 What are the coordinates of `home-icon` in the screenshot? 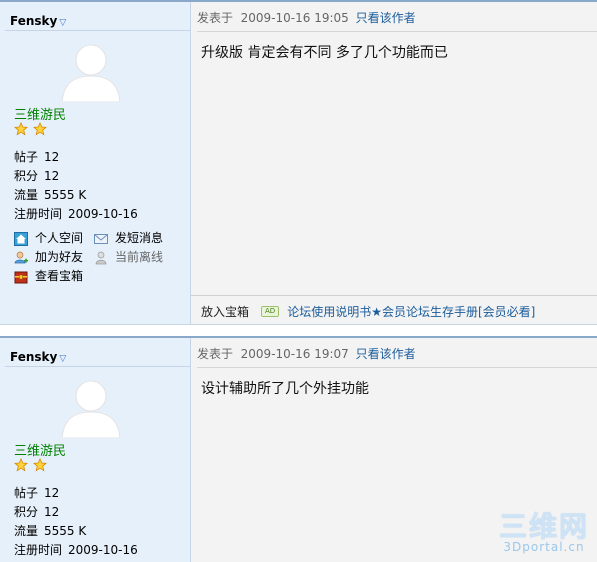 It's located at (21, 238).